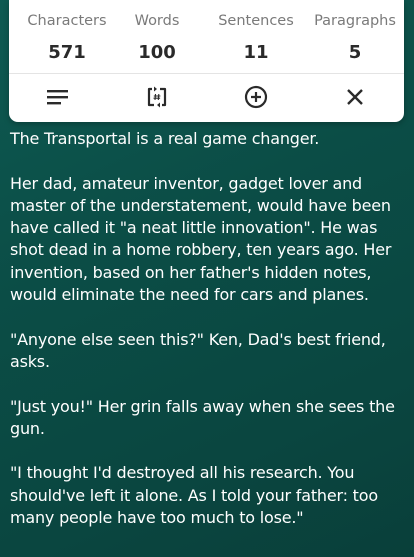  What do you see at coordinates (67, 21) in the screenshot?
I see `stat-label: Characters` at bounding box center [67, 21].